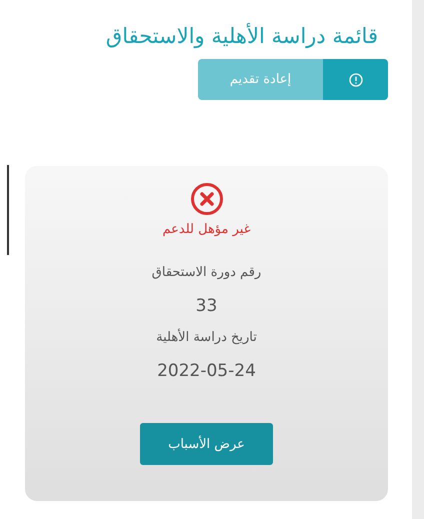 Image resolution: width=424 pixels, height=519 pixels. I want to click on show-reasons-button: عرض الأسباب, so click(206, 444).